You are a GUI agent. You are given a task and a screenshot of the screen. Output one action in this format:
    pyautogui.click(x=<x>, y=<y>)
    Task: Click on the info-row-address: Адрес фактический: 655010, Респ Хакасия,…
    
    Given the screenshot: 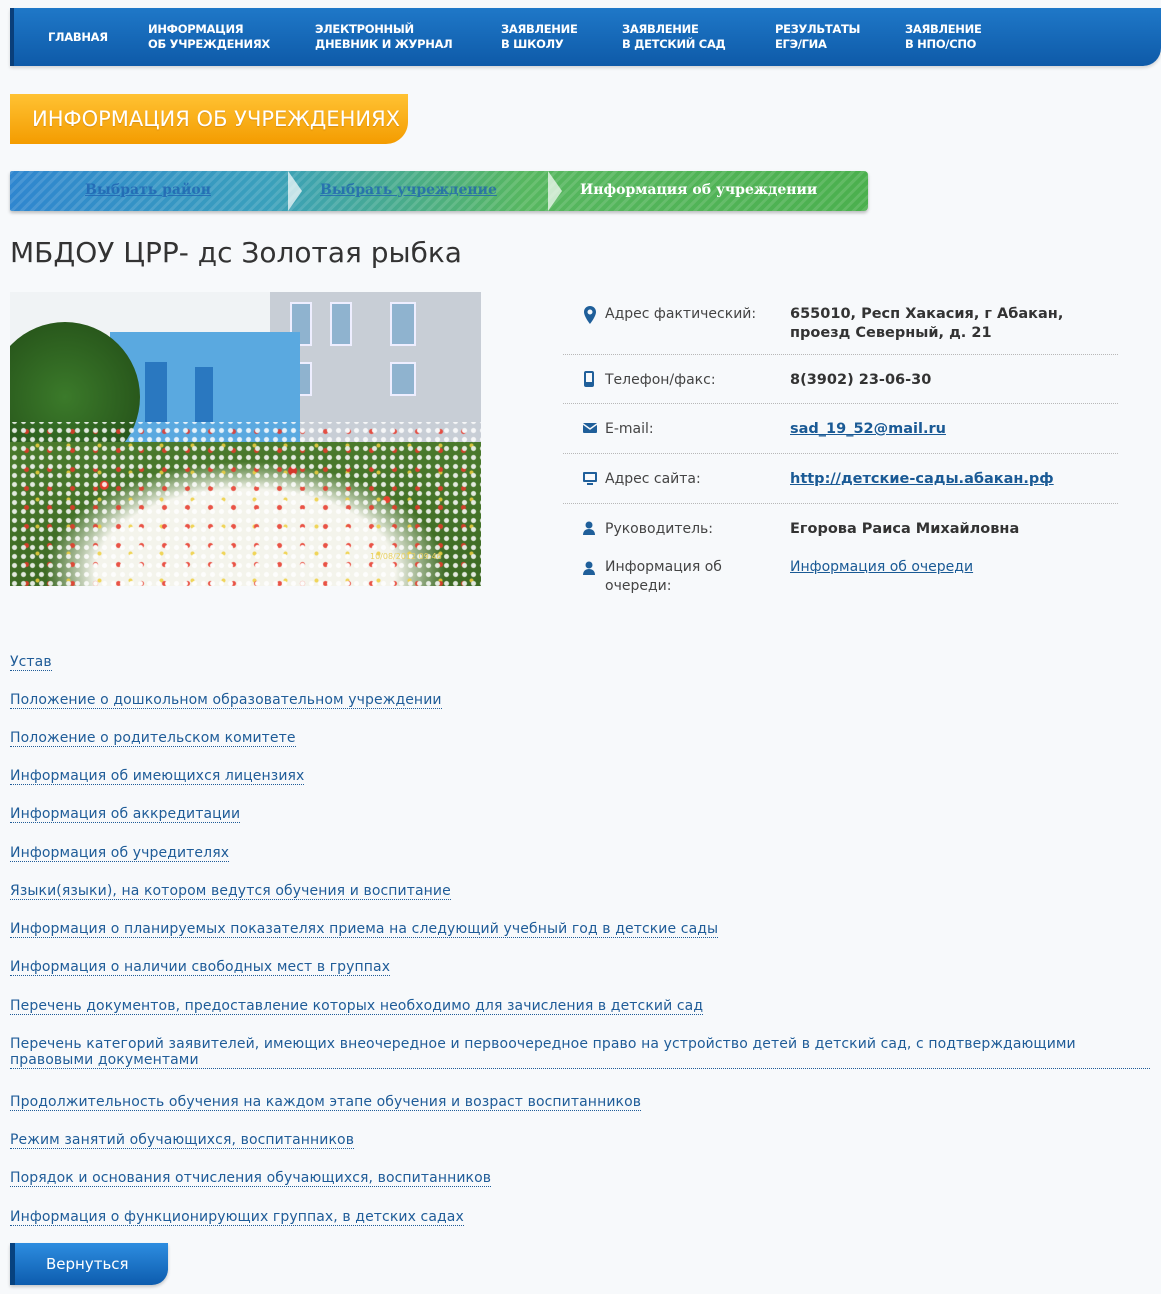 What is the action you would take?
    pyautogui.click(x=840, y=328)
    